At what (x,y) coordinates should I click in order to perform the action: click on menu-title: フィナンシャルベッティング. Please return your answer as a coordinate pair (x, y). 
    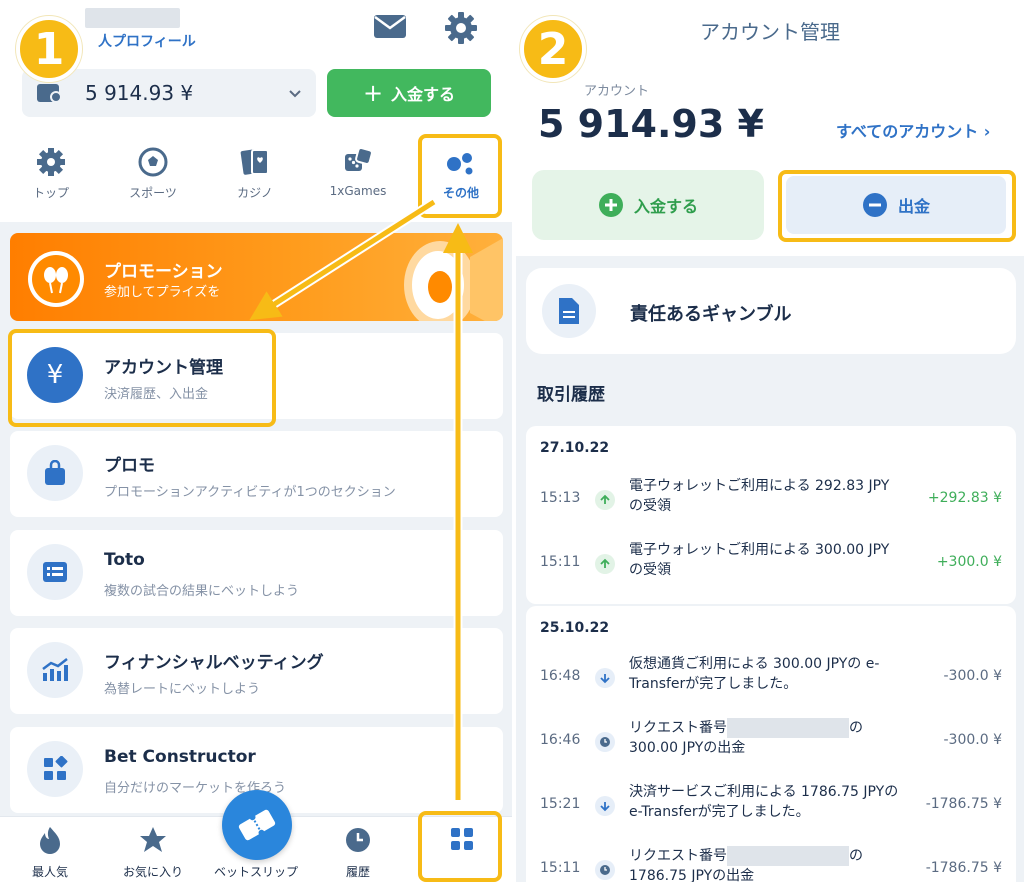
    Looking at the image, I should click on (214, 663).